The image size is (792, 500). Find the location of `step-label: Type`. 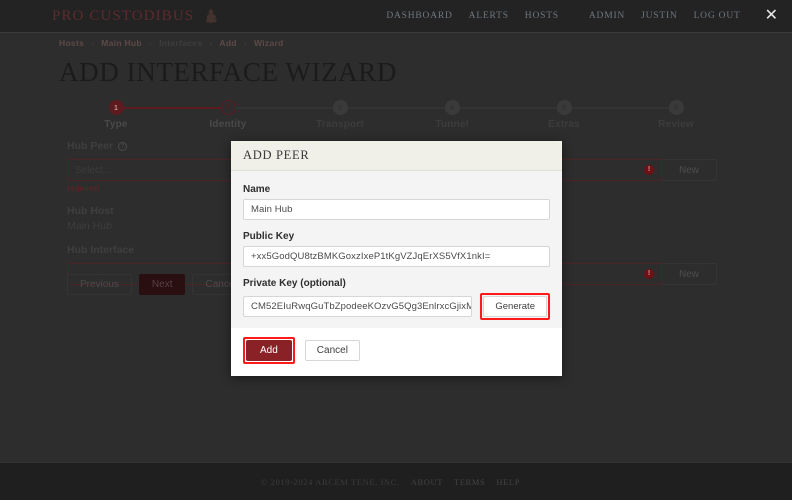

step-label: Type is located at coordinates (116, 124).